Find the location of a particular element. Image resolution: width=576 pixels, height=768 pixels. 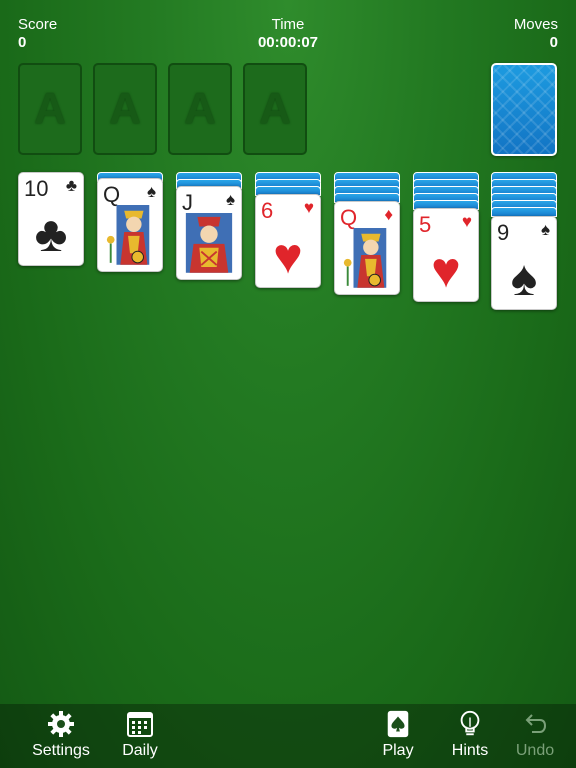

time-value: 00:00:07 is located at coordinates (288, 42).